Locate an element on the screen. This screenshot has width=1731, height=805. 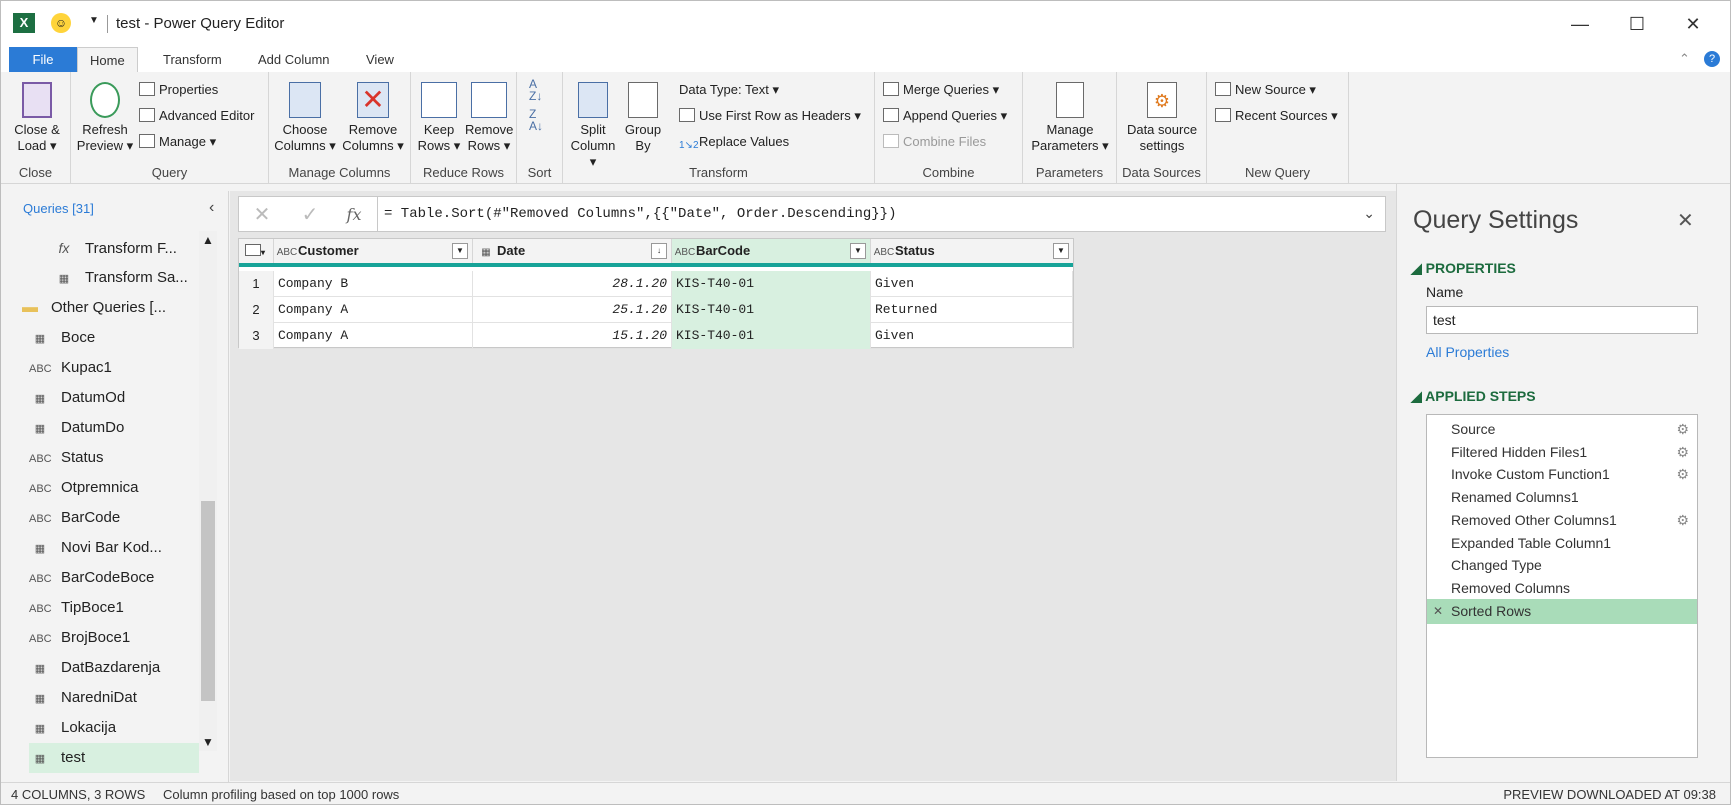
properties-section: ◢ PROPERTIES is located at coordinates (1463, 268).